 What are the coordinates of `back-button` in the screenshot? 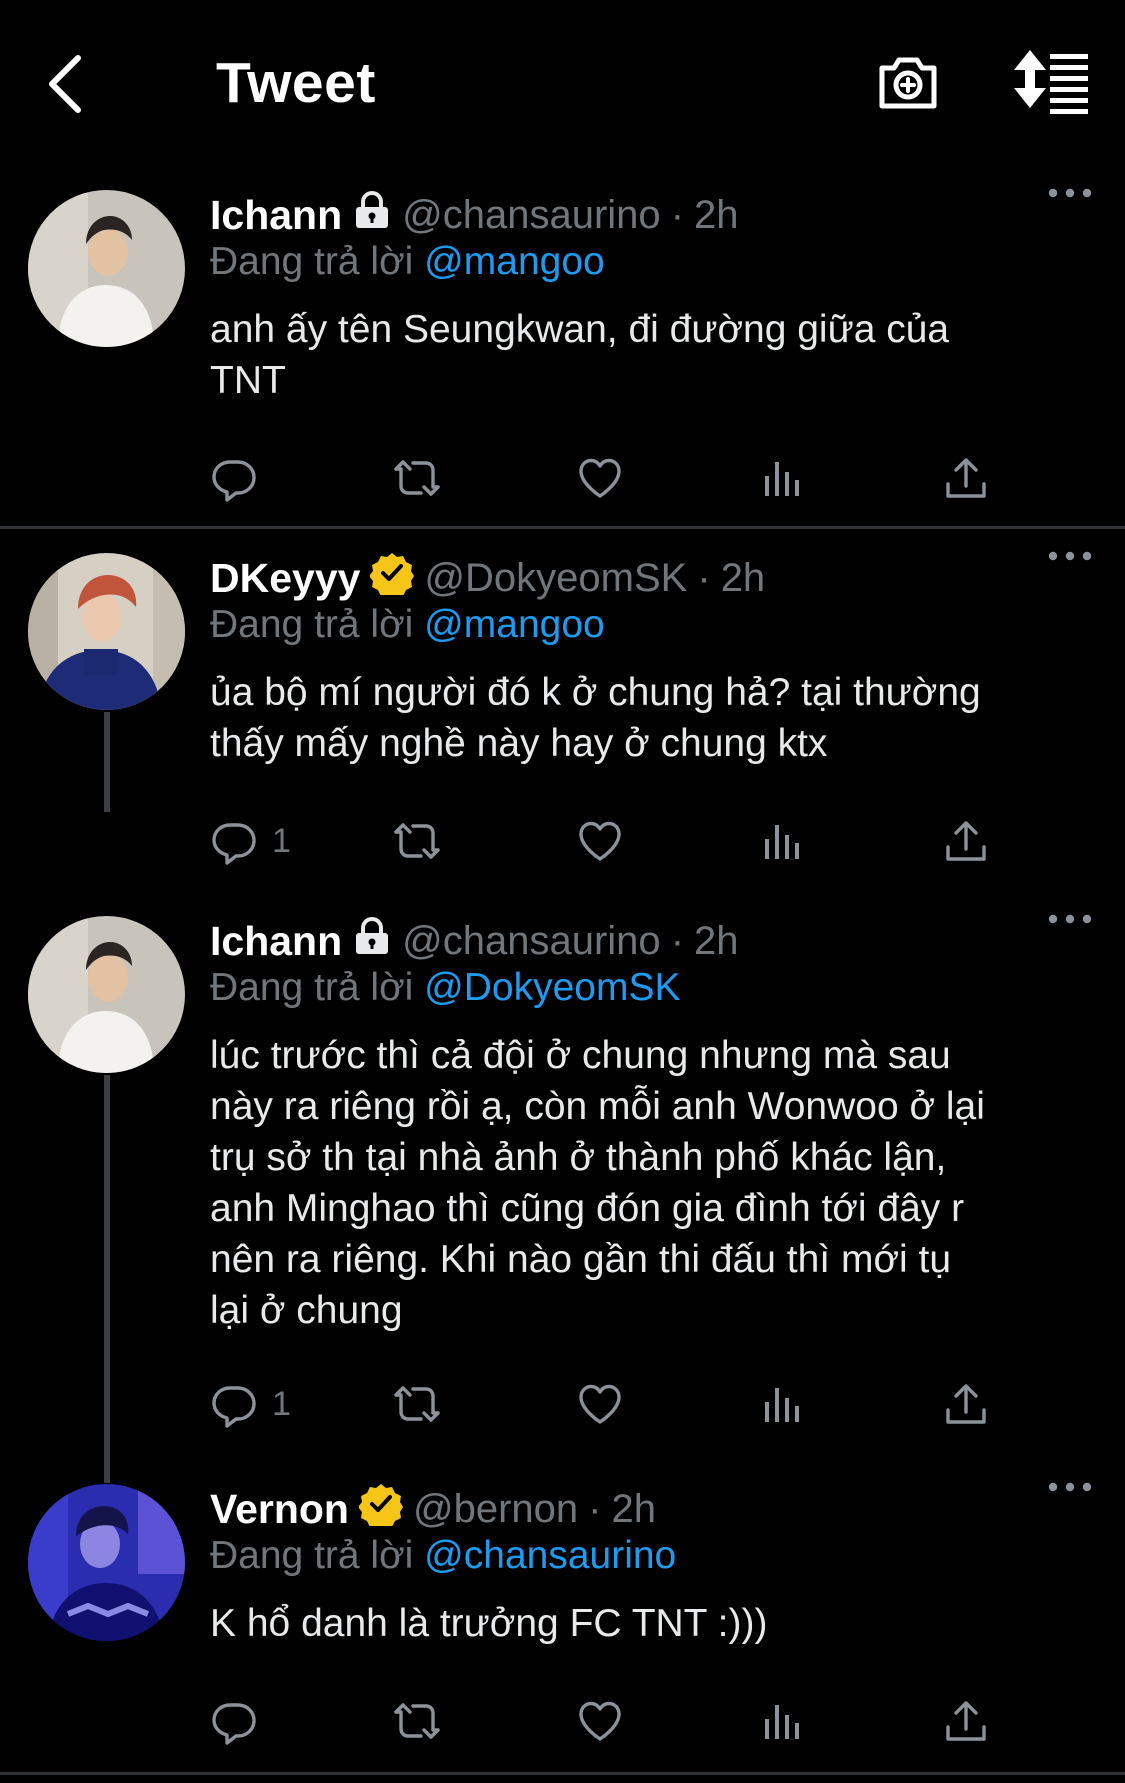 It's located at (70, 85).